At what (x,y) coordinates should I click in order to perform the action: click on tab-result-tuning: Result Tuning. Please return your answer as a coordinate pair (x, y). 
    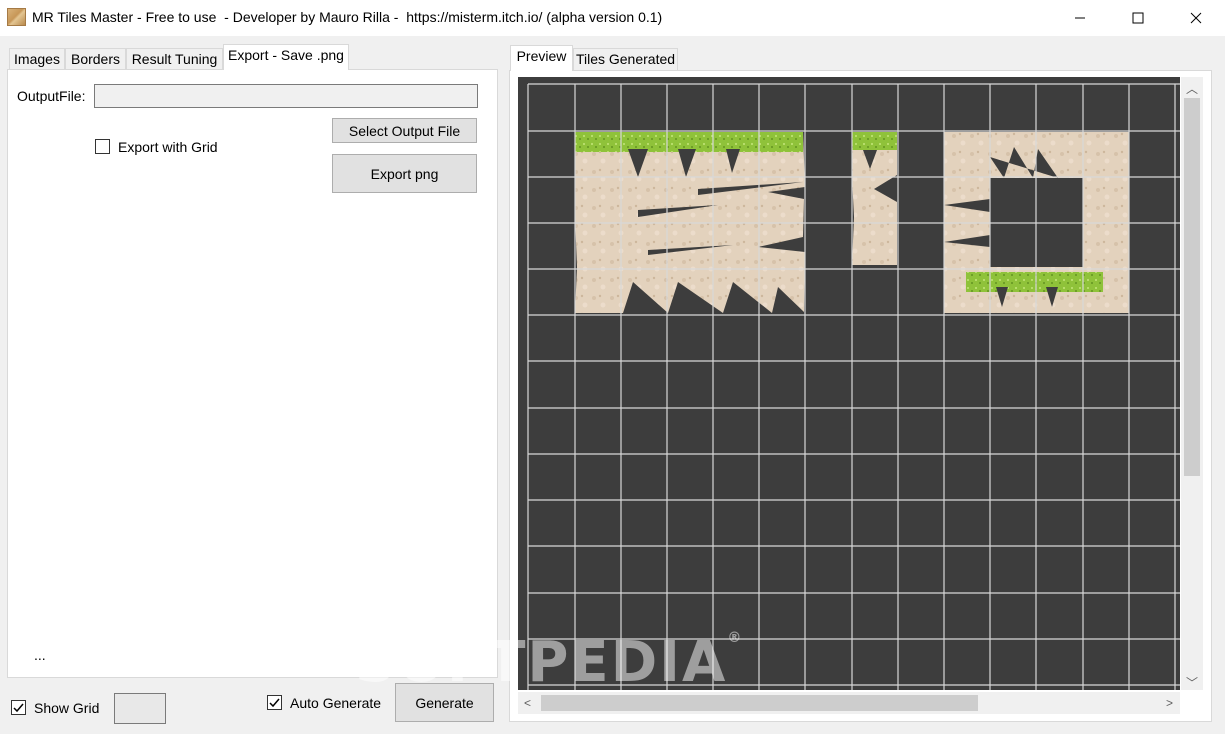
    Looking at the image, I should click on (174, 59).